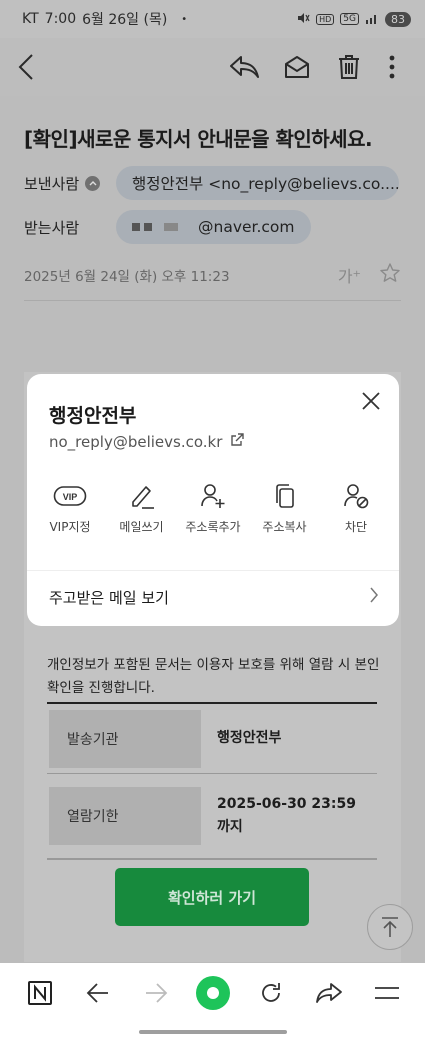 This screenshot has width=425, height=1040. I want to click on mark-read-button, so click(297, 67).